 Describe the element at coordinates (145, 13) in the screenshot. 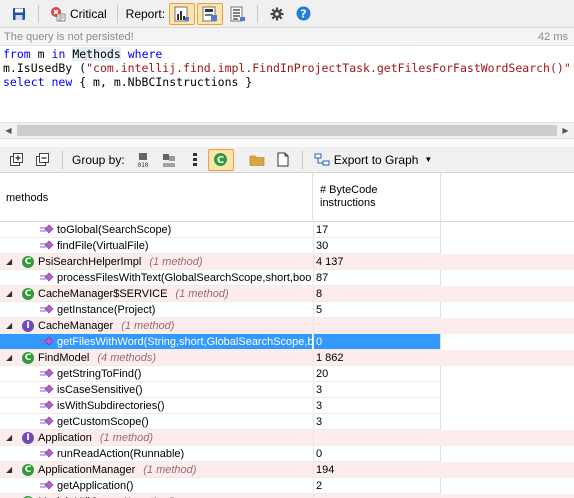

I see `report-label: Report:` at that location.